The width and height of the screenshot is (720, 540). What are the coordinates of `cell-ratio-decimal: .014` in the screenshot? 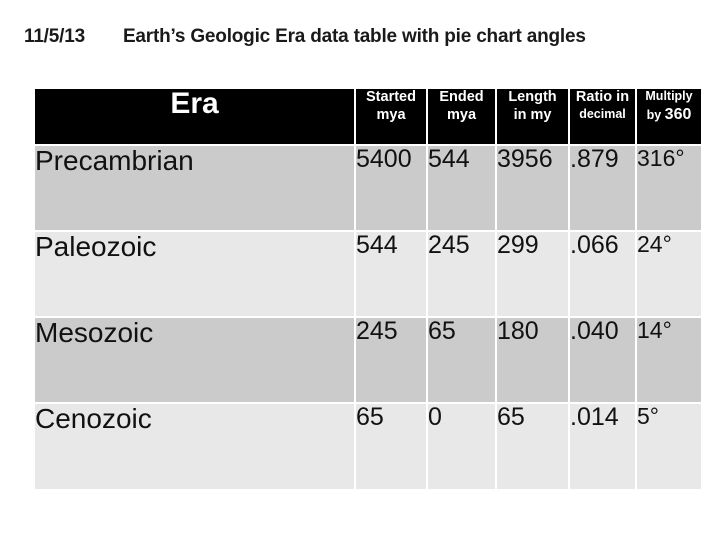 It's located at (603, 446).